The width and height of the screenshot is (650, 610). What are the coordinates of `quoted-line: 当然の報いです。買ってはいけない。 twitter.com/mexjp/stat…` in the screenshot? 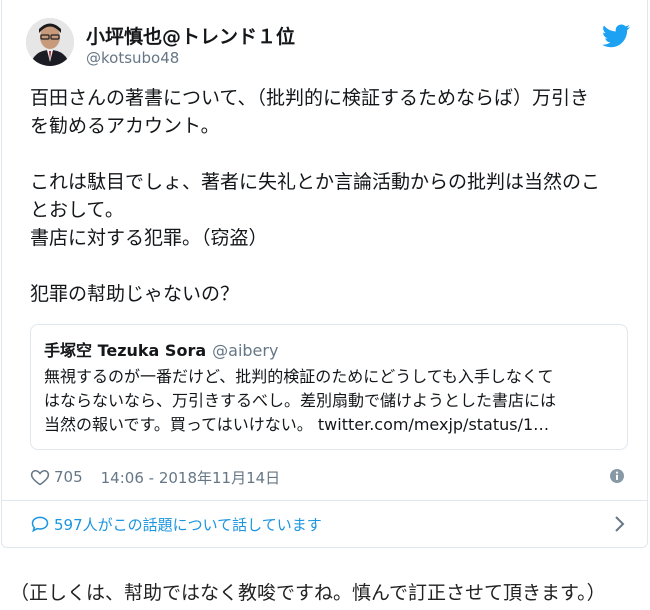 It's located at (297, 424).